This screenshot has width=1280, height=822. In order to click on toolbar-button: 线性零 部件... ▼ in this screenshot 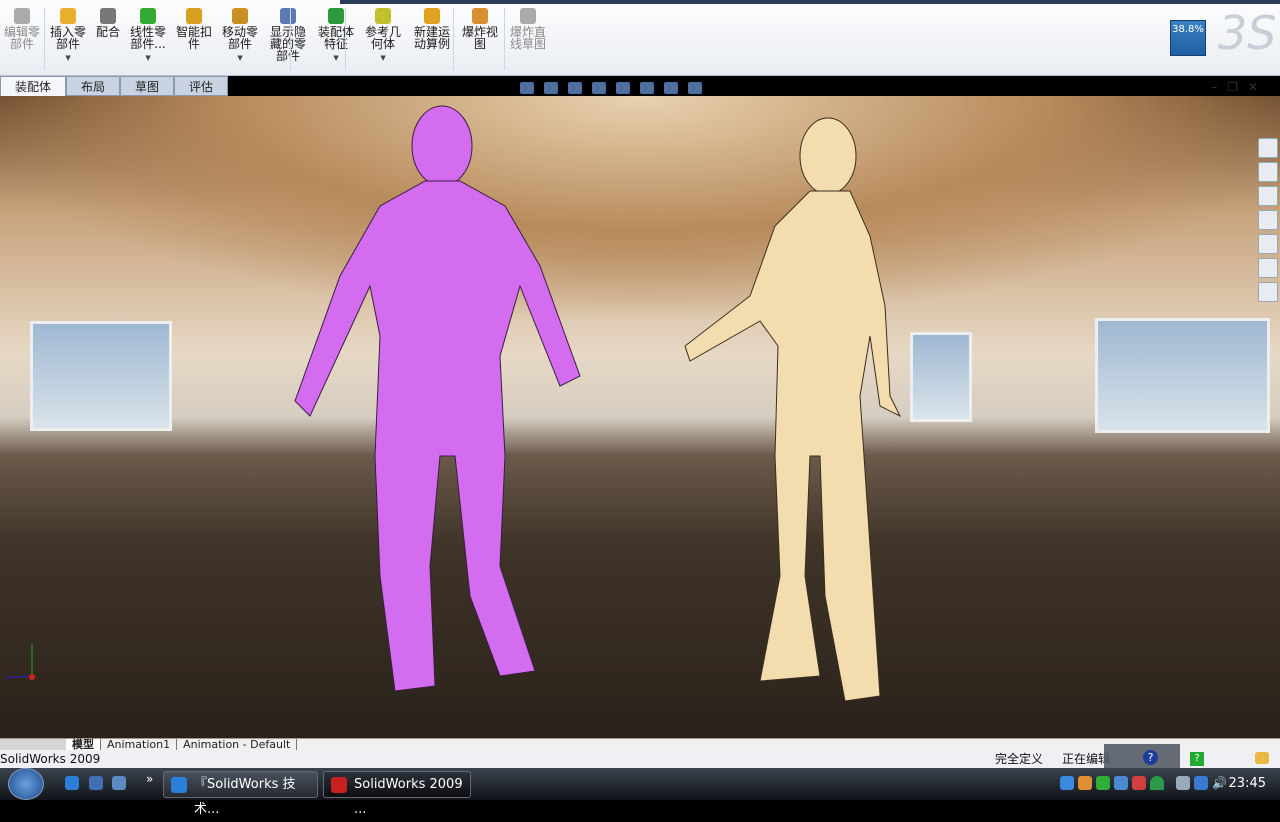, I will do `click(148, 36)`.